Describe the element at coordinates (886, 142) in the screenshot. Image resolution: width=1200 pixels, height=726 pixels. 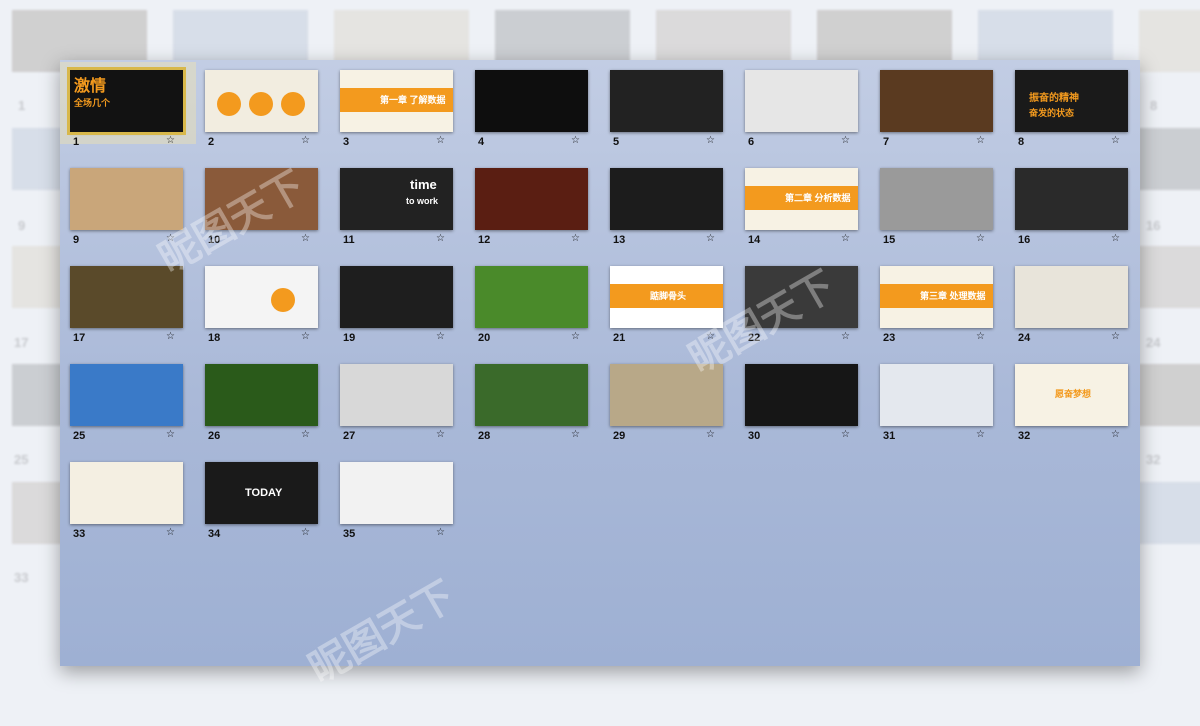
I see `slide-number: 7` at that location.